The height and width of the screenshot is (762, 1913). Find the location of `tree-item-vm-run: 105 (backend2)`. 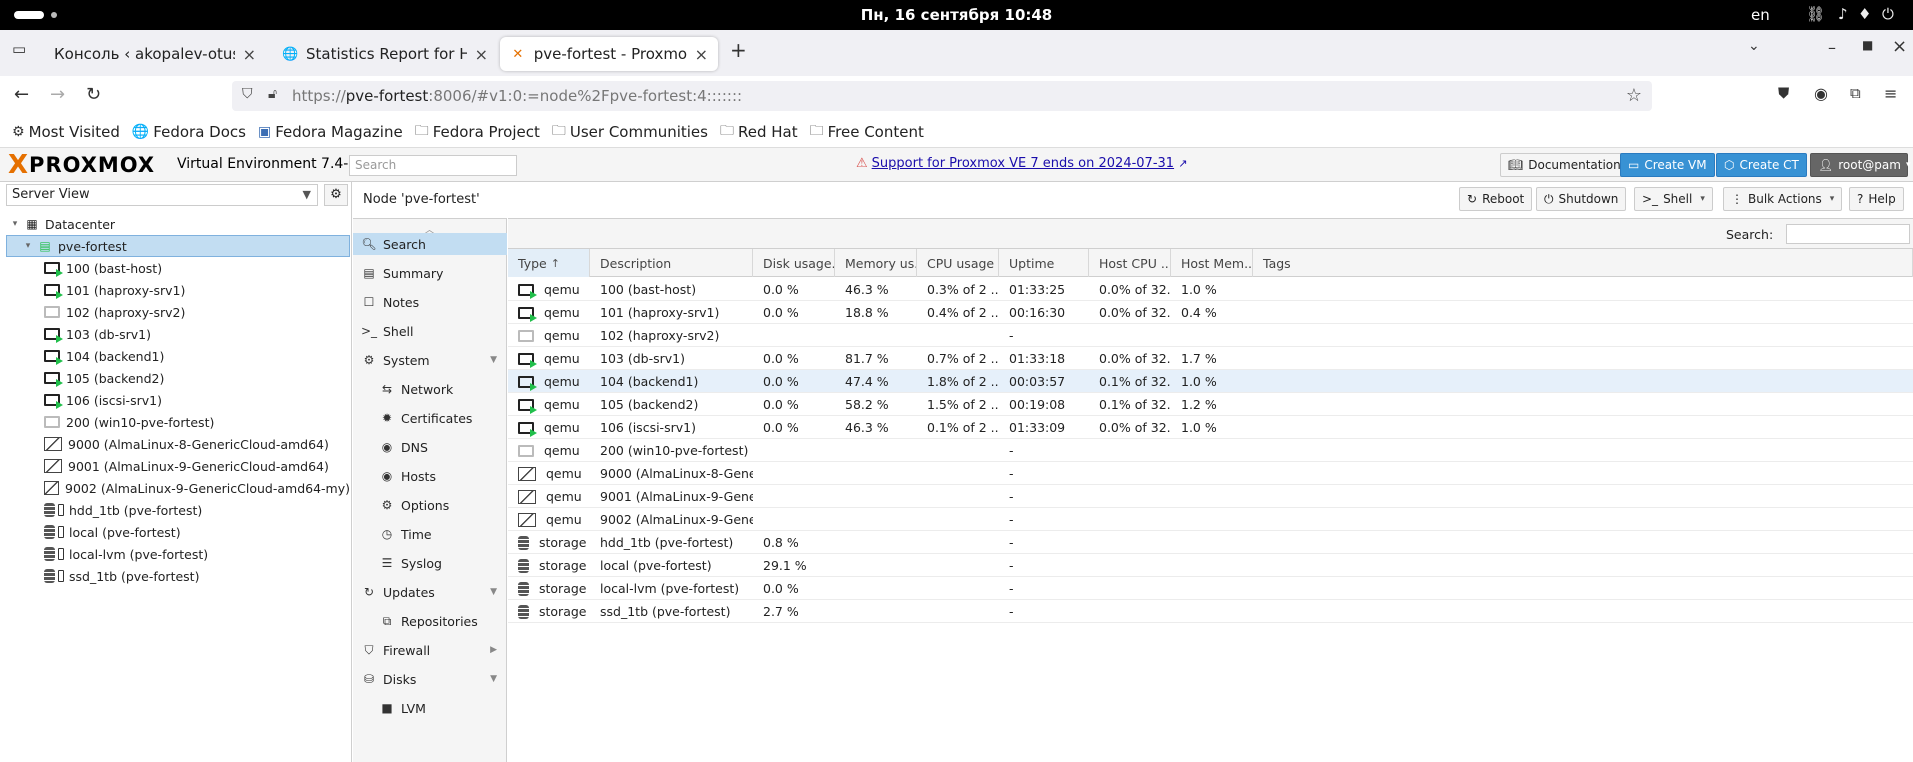

tree-item-vm-run: 105 (backend2) is located at coordinates (178, 378).